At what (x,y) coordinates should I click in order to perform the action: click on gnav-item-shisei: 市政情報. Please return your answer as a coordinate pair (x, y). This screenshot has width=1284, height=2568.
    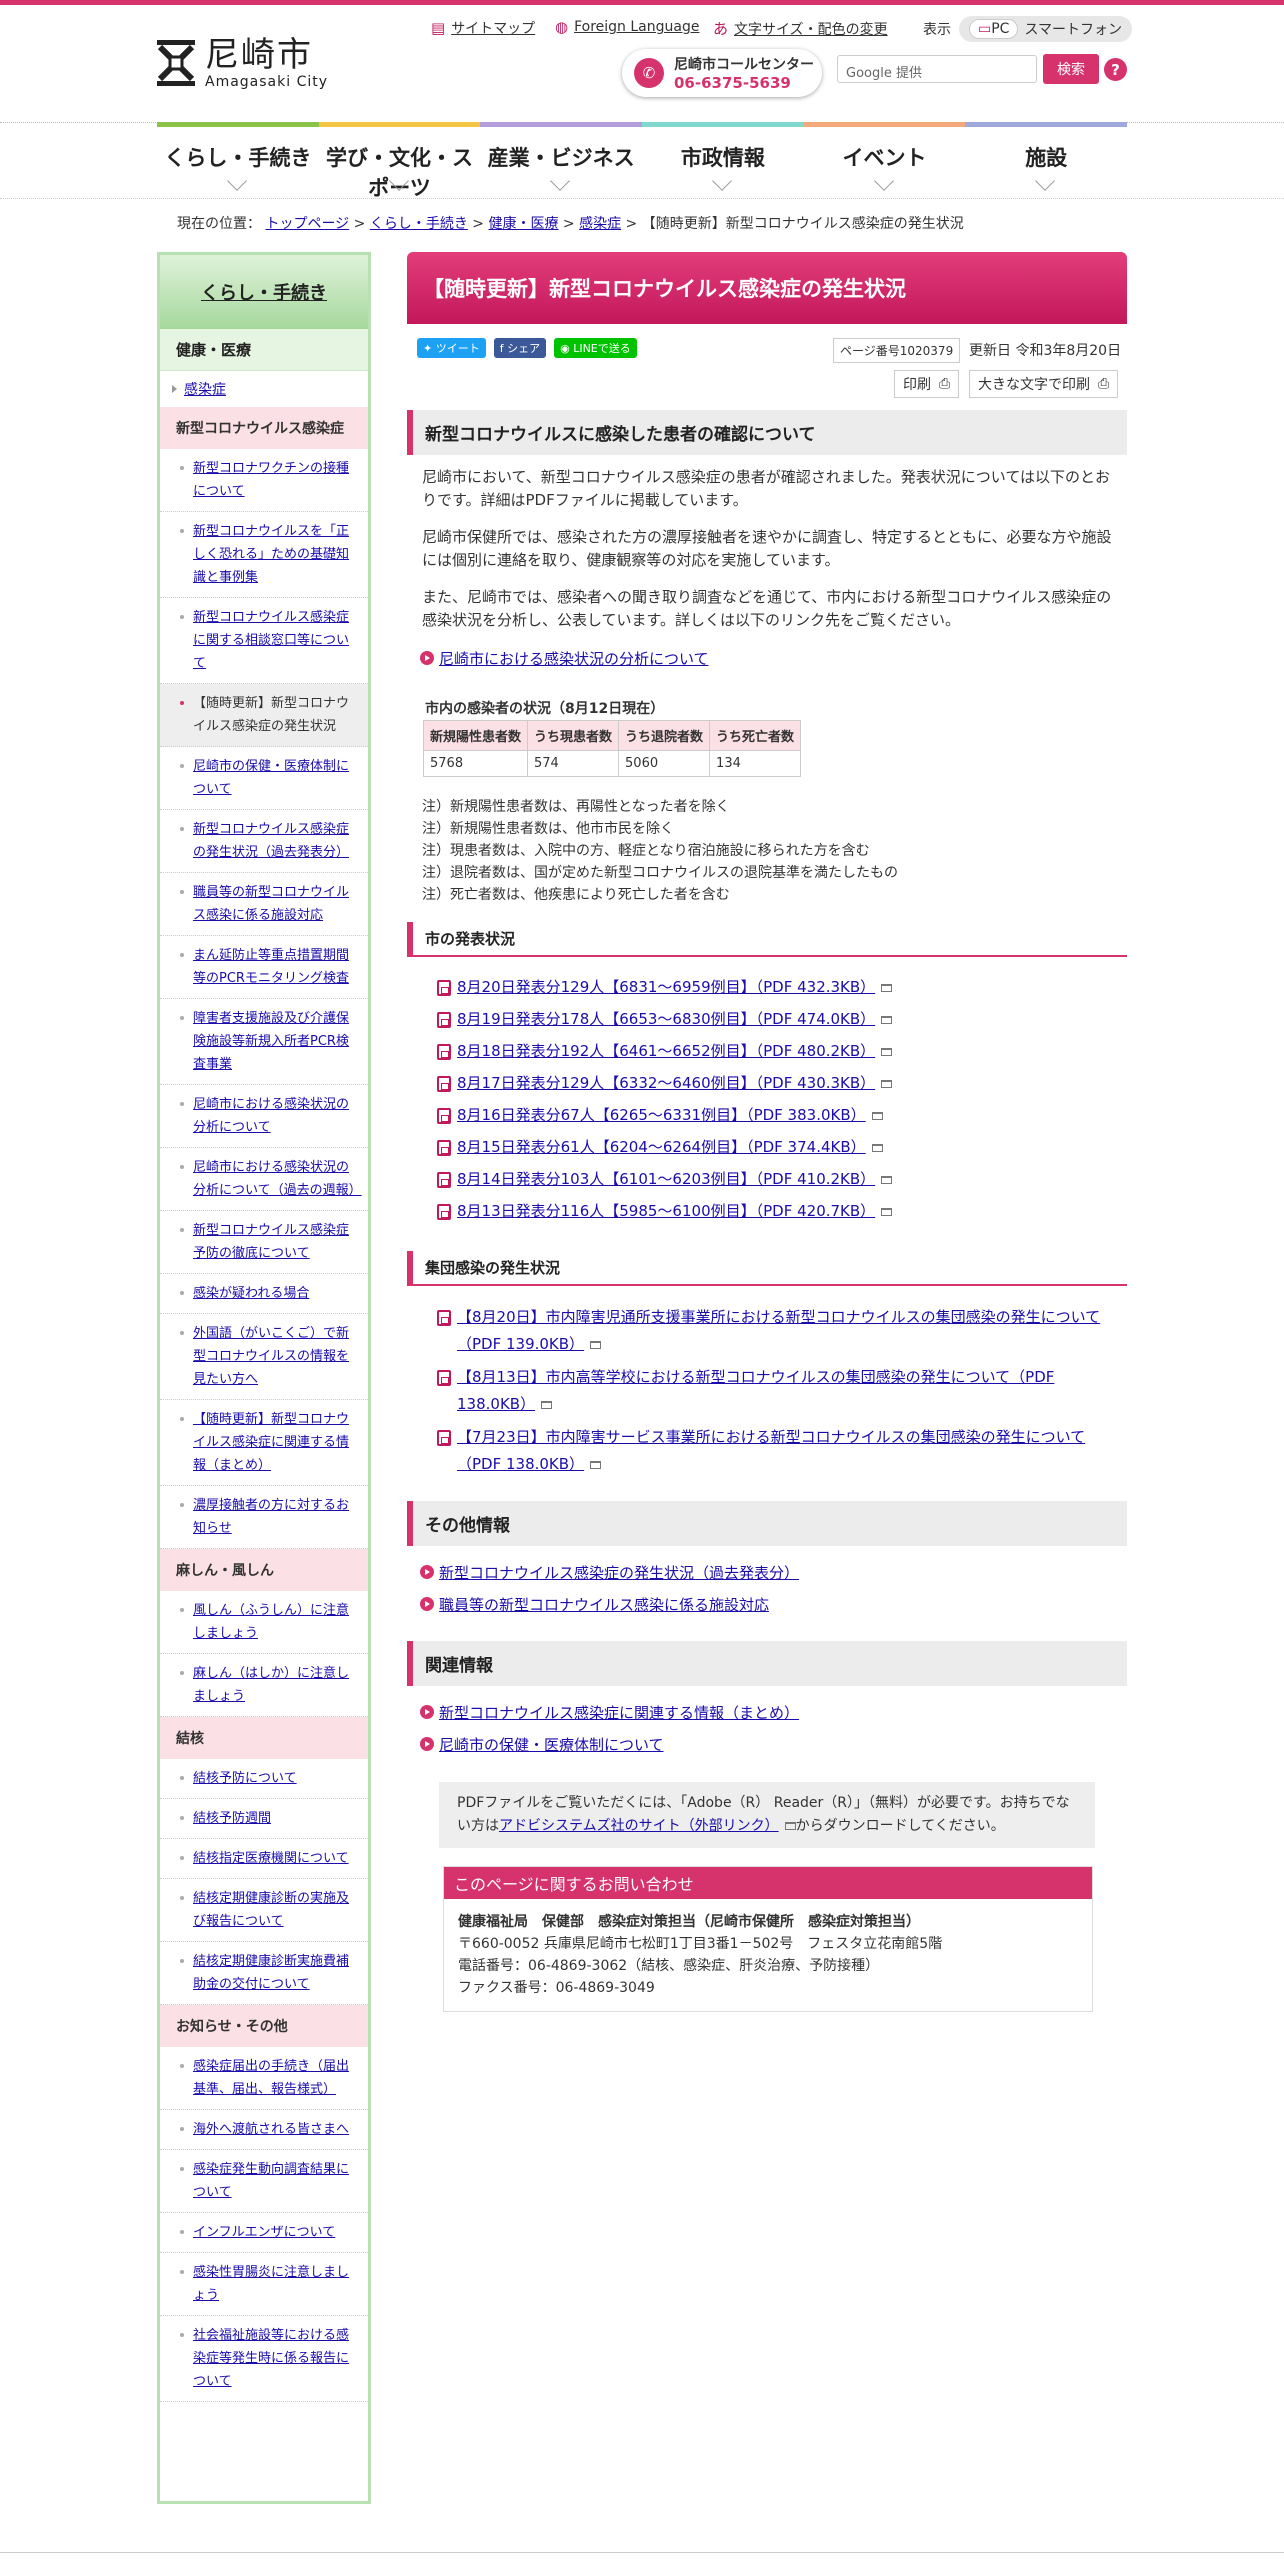
    Looking at the image, I should click on (723, 157).